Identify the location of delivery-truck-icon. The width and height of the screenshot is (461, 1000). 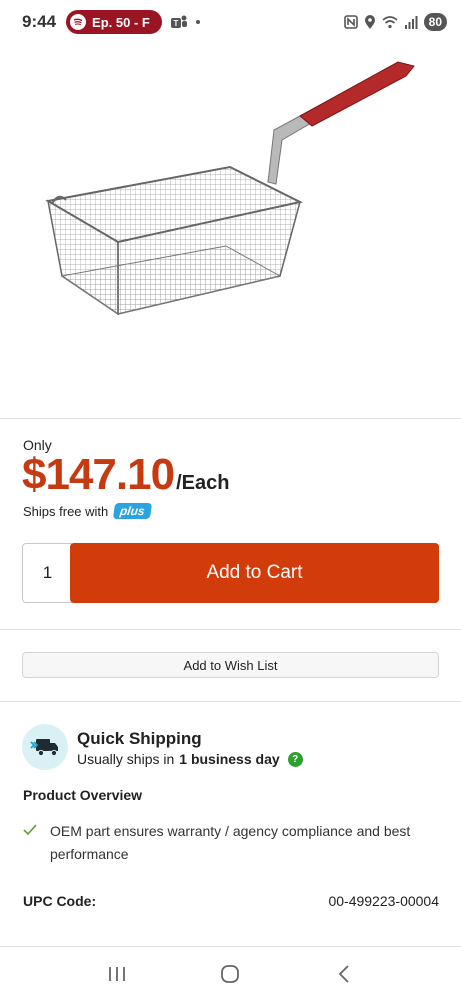
(45, 747).